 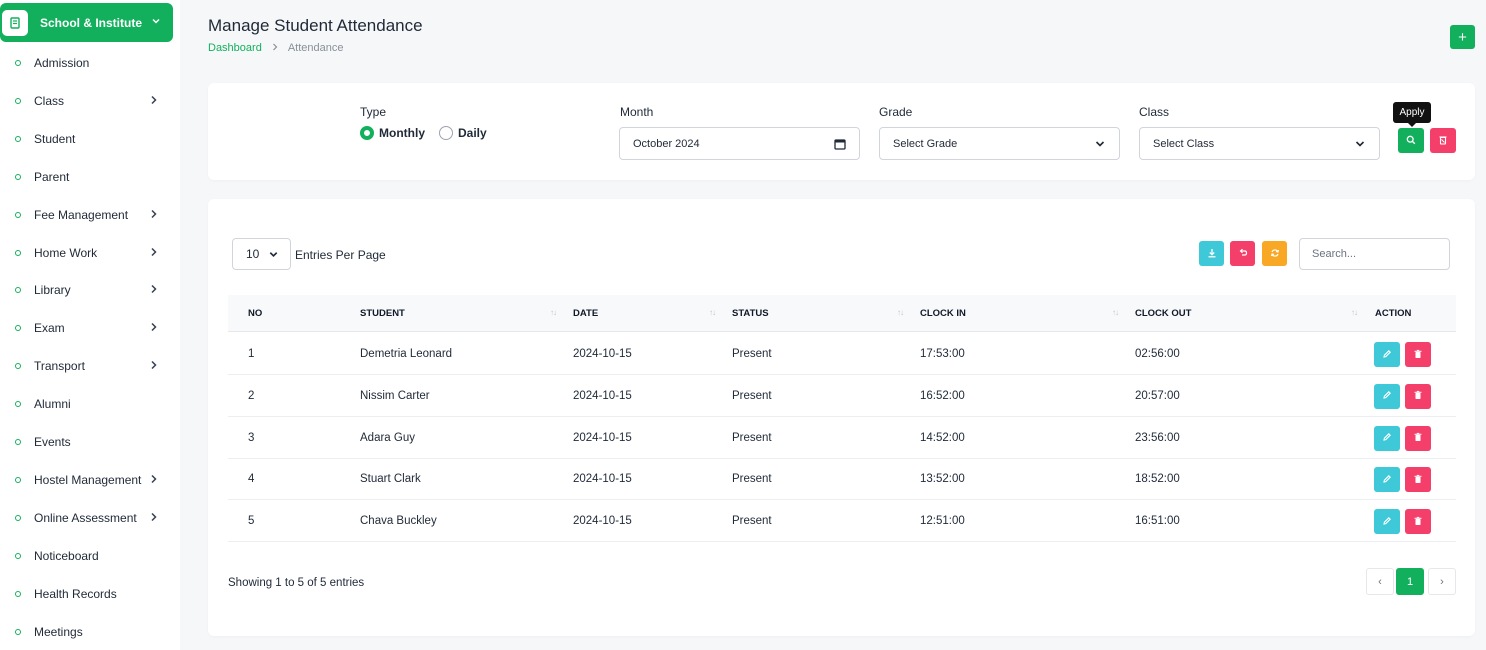 What do you see at coordinates (90, 632) in the screenshot?
I see `sidebar-item: Meetings` at bounding box center [90, 632].